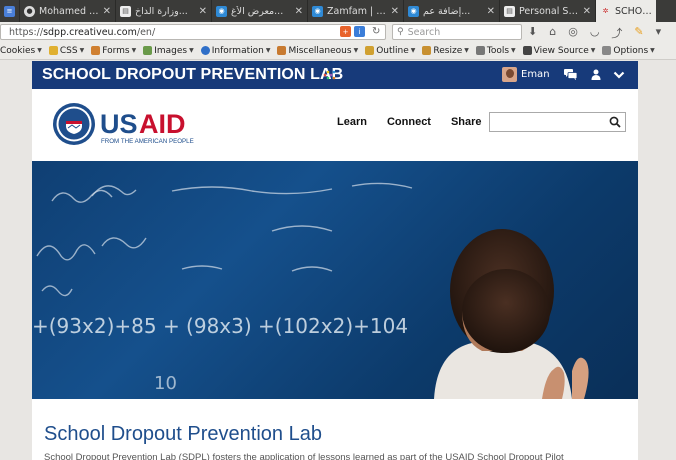 The width and height of the screenshot is (676, 460). I want to click on image-icon, so click(148, 50).